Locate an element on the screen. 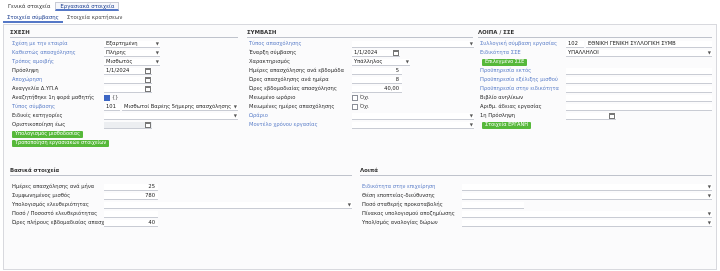 The image size is (720, 271). finalization-date-input is located at coordinates (128, 125).